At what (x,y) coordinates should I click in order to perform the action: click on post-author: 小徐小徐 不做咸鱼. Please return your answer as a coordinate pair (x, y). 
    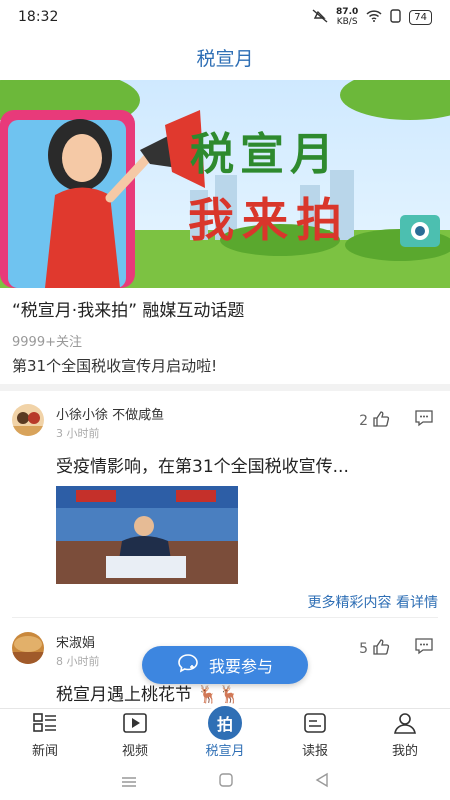
    Looking at the image, I should click on (110, 413).